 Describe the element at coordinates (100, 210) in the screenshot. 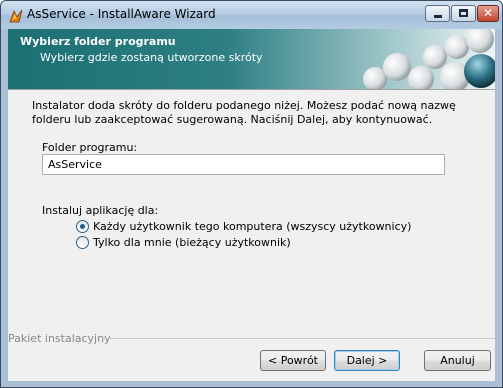

I see `install-for-label: Instaluj aplikację dla:` at that location.